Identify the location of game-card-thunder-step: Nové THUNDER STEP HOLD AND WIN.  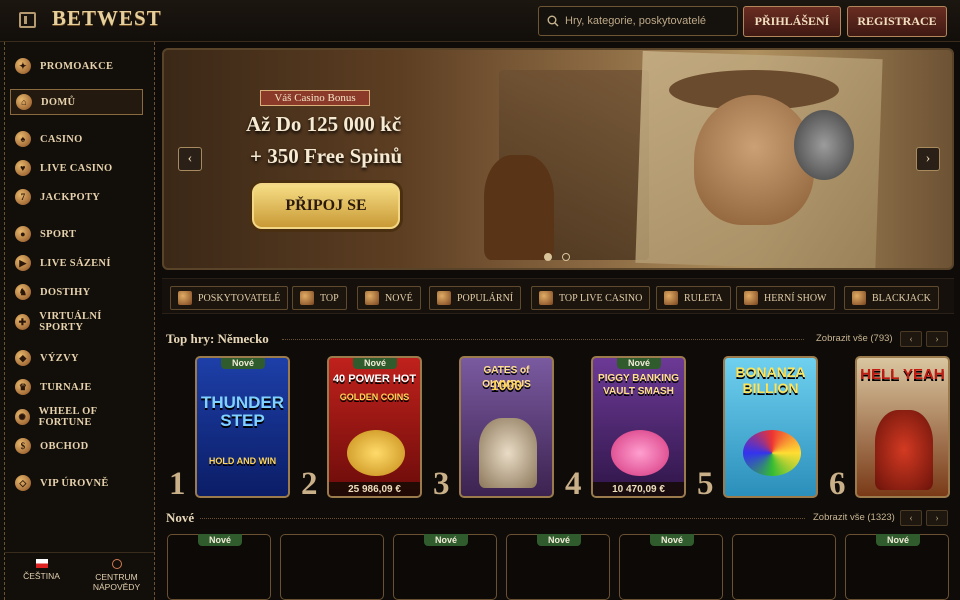
(242, 427).